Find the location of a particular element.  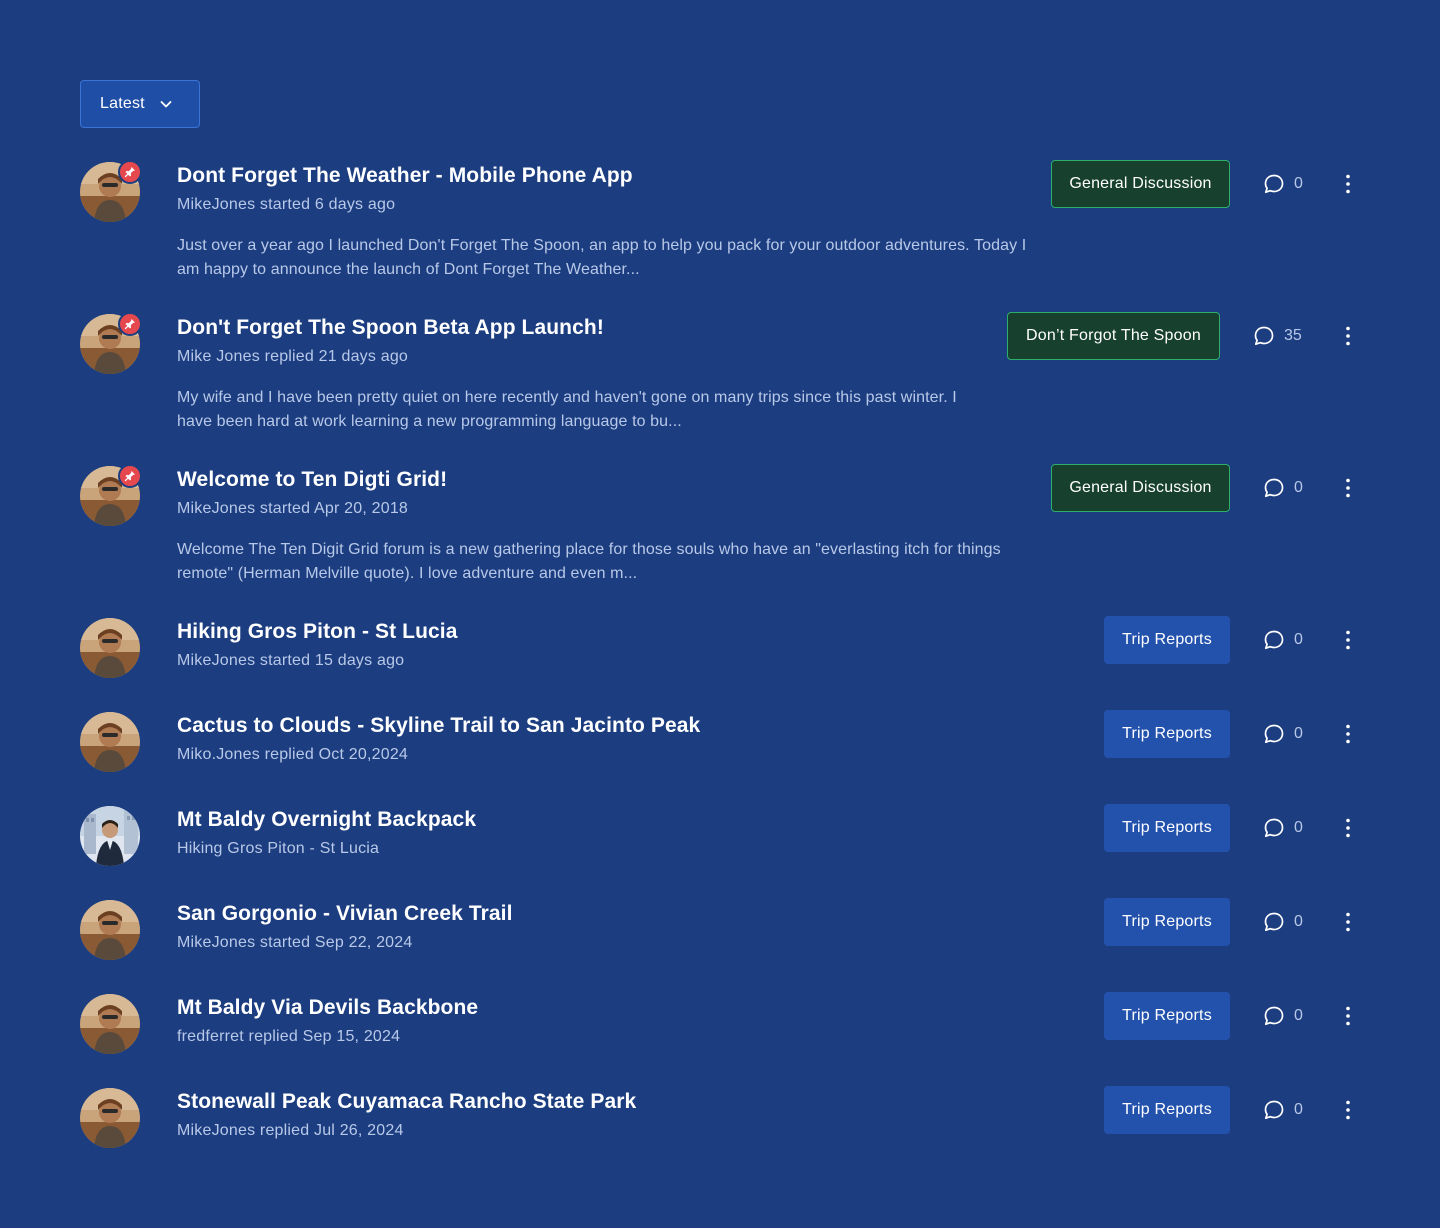

topic-title: San Gorgonio - Vivian Creek Trail is located at coordinates (345, 914).